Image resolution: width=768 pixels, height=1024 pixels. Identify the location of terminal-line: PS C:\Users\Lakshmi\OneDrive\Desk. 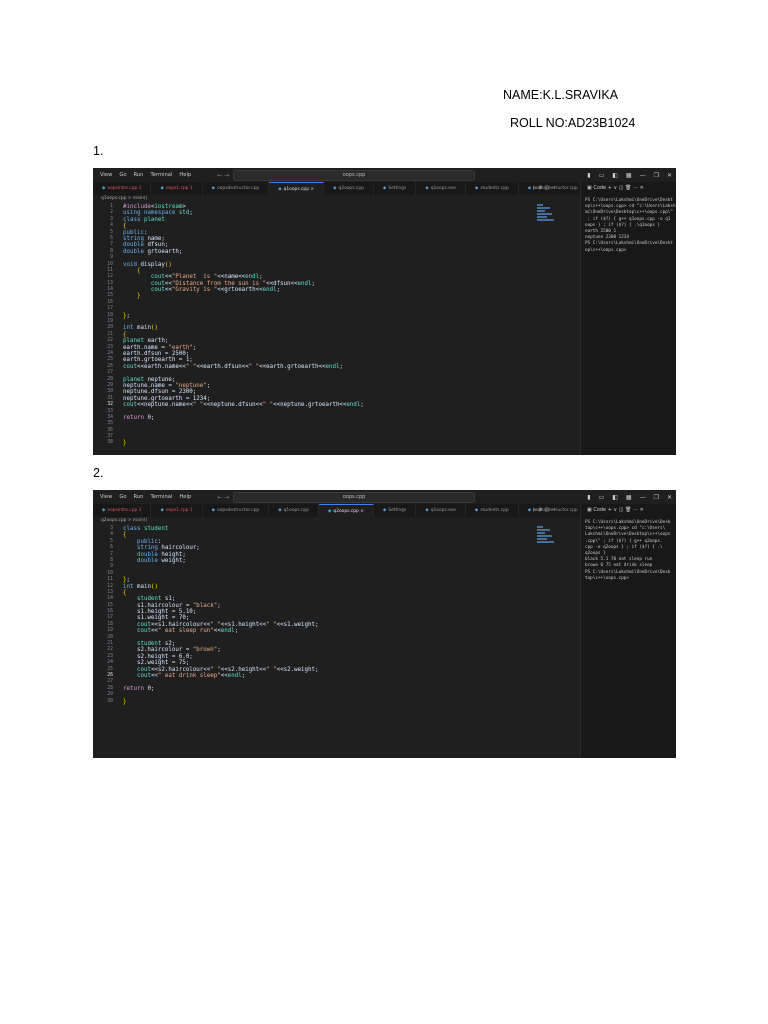
(628, 572).